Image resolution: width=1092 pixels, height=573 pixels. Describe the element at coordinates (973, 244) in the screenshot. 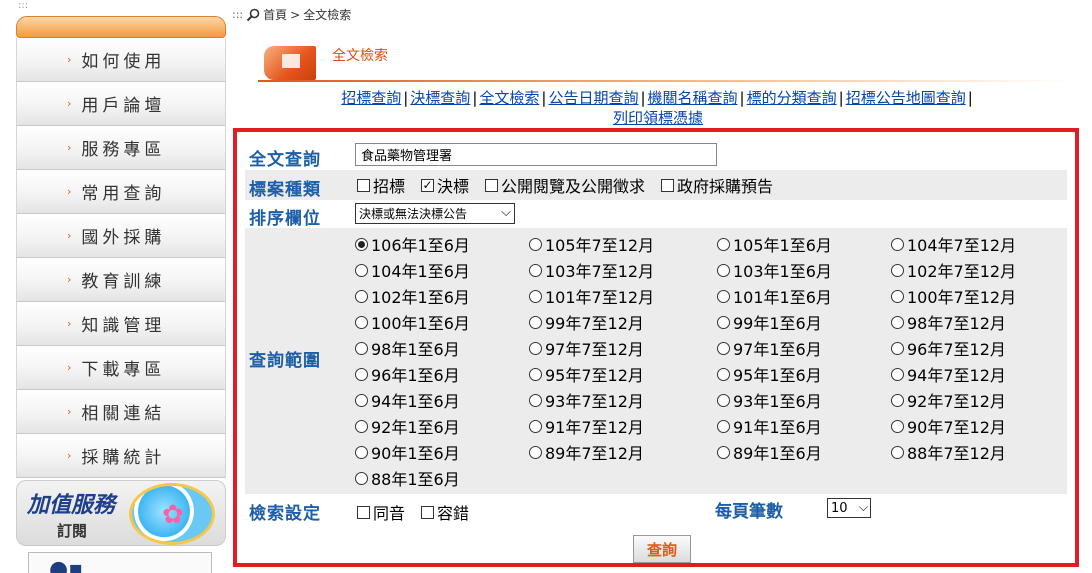

I see `period-option: 104年7至12月` at that location.